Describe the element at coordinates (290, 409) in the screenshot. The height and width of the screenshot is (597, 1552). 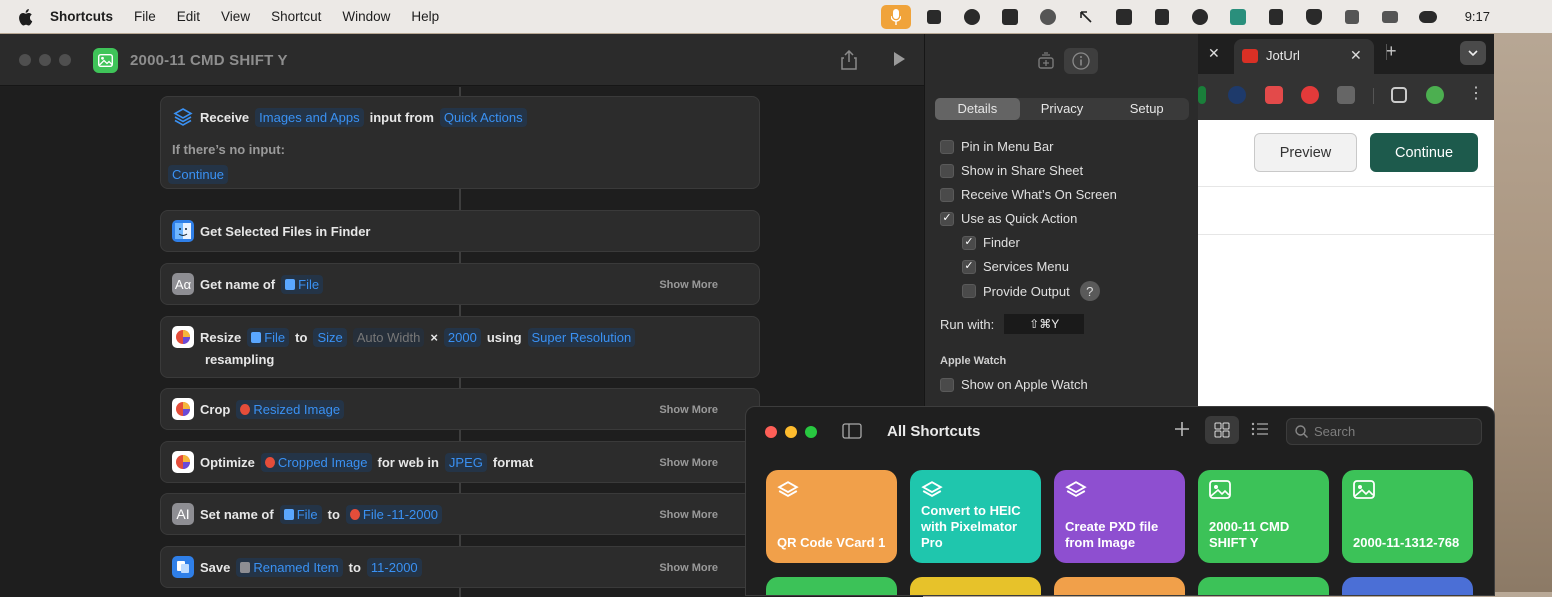
I see `image-variable-param: Resized Image` at that location.